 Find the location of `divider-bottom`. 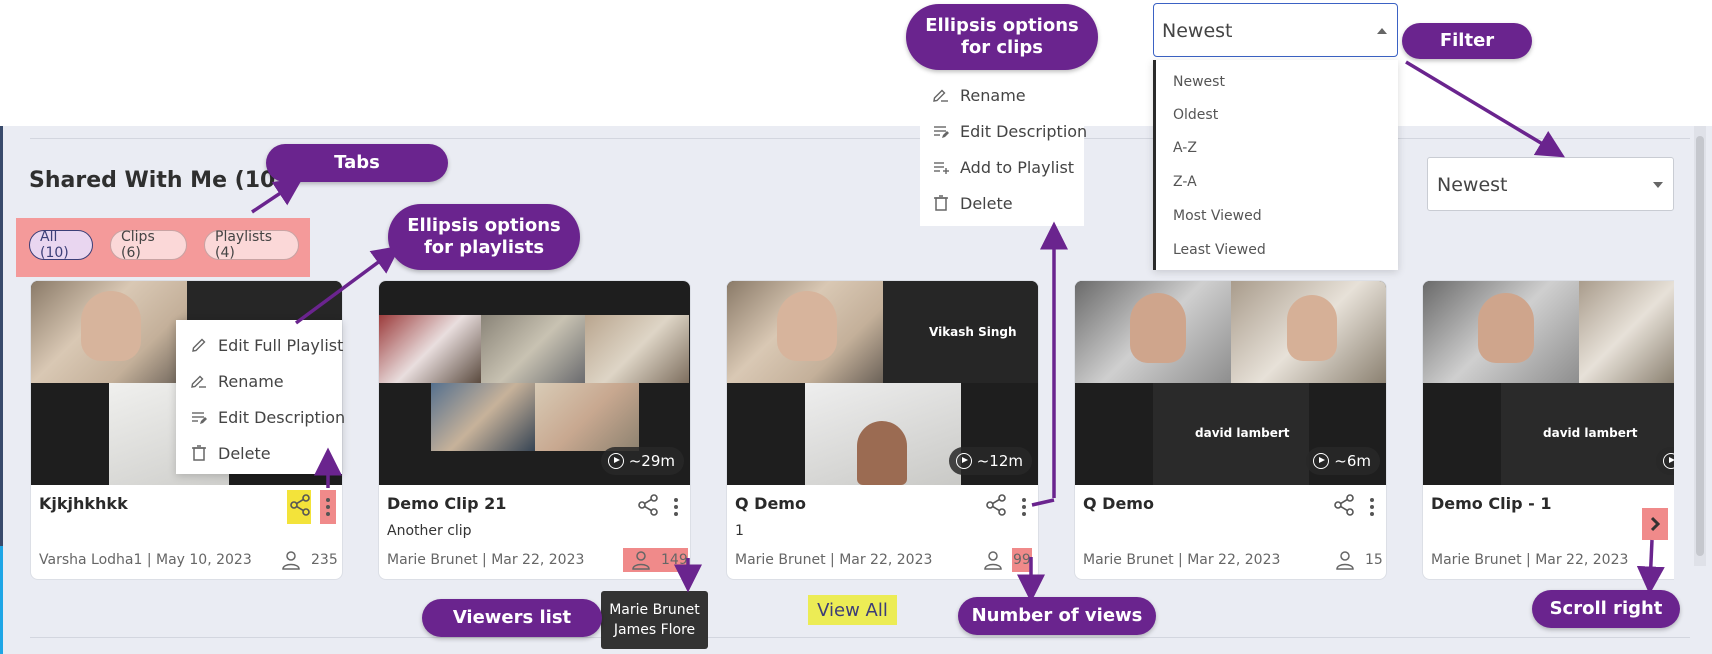

divider-bottom is located at coordinates (860, 637).